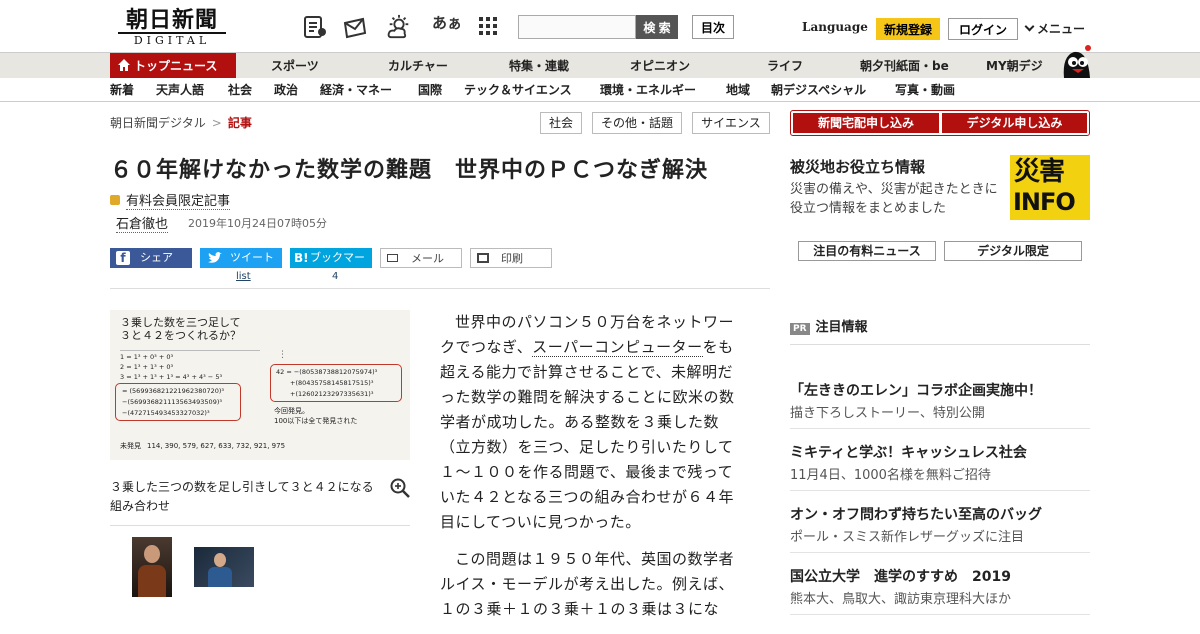  What do you see at coordinates (400, 488) in the screenshot?
I see `zoom-icon` at bounding box center [400, 488].